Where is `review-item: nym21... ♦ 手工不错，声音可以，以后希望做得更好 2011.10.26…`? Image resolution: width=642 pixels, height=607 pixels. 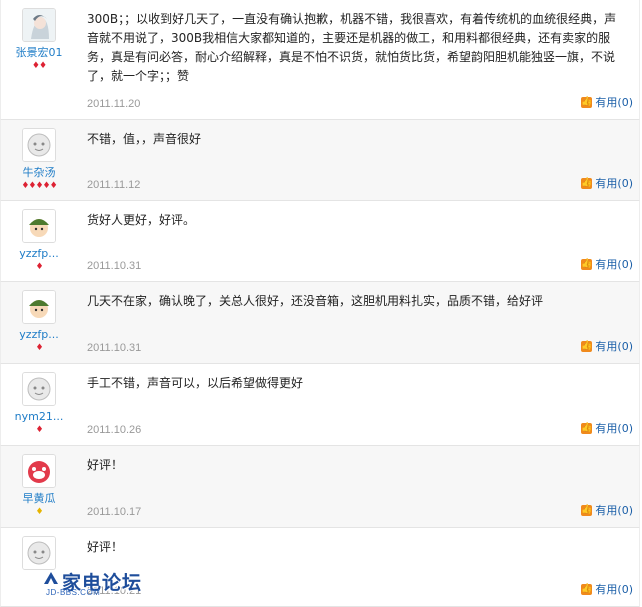
review-item: nym21... ♦ 手工不错，声音可以，以后希望做得更好 2011.10.26… is located at coordinates (320, 405).